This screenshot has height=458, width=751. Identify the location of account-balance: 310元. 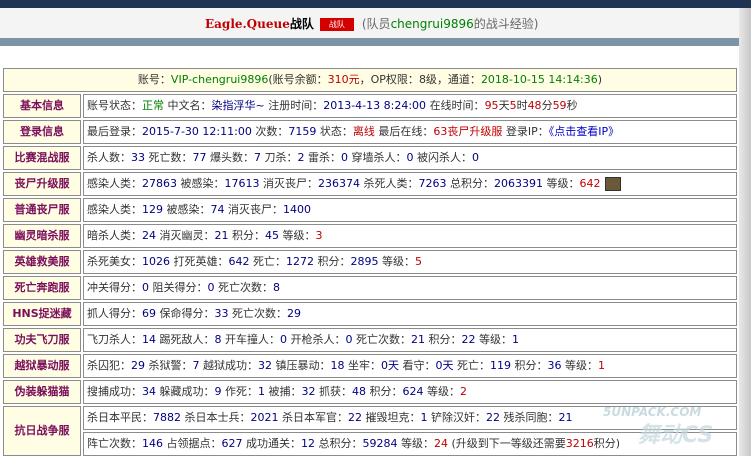
(343, 79).